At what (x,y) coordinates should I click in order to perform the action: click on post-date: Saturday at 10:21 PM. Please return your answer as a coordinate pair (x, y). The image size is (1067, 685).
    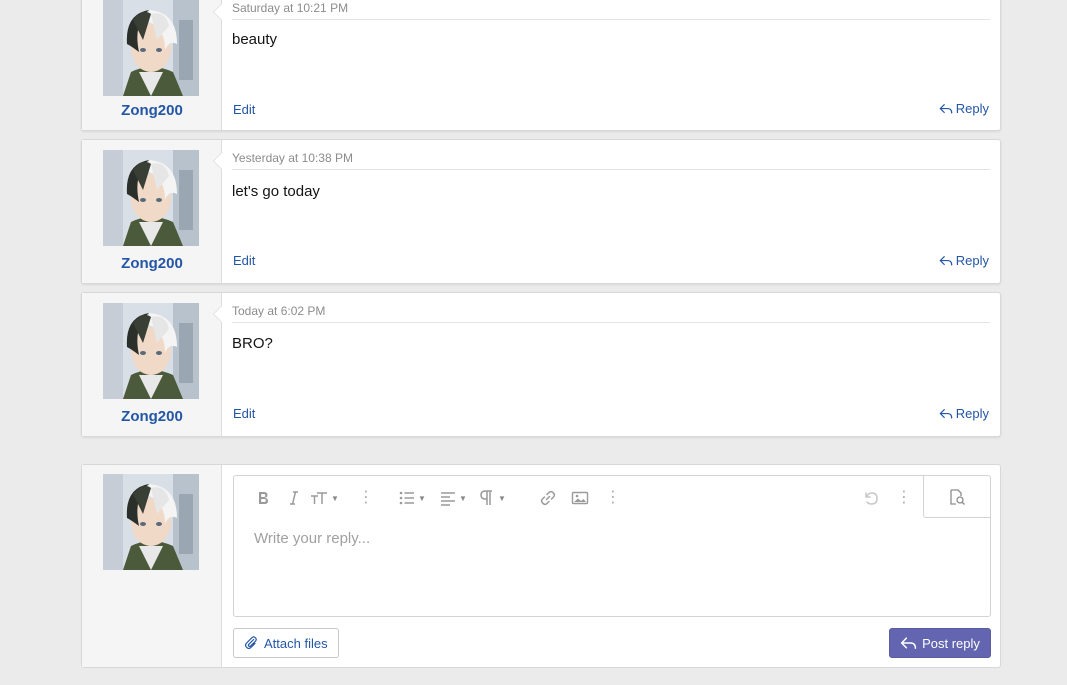
    Looking at the image, I should click on (611, 10).